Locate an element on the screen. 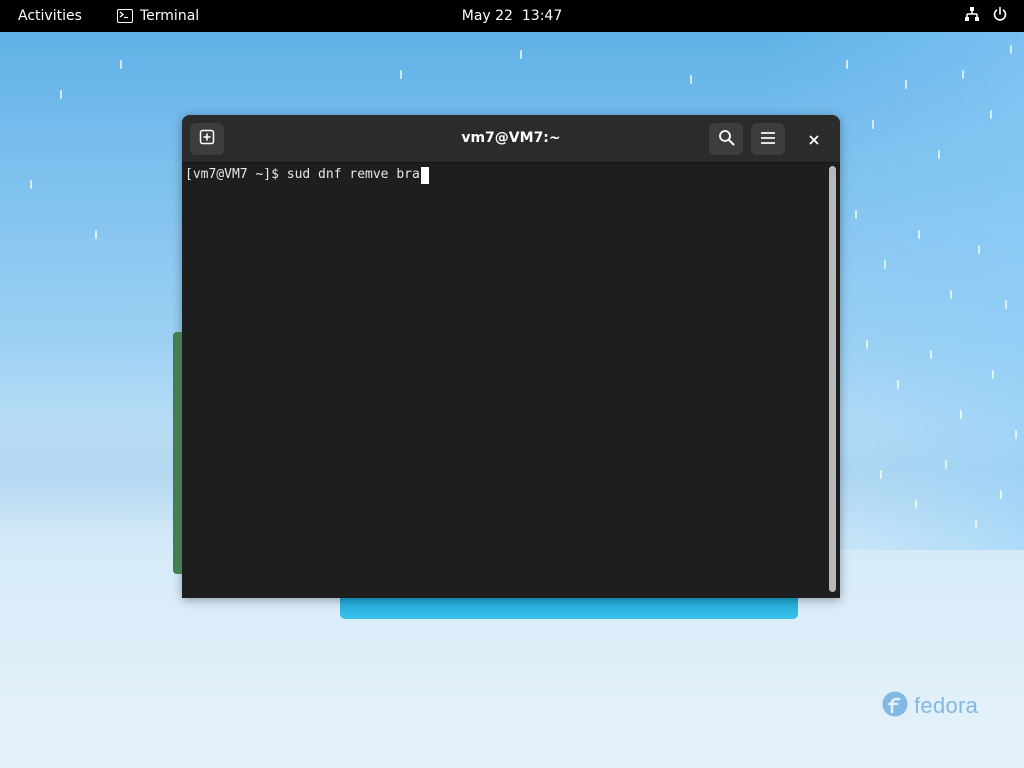  close-button is located at coordinates (814, 139).